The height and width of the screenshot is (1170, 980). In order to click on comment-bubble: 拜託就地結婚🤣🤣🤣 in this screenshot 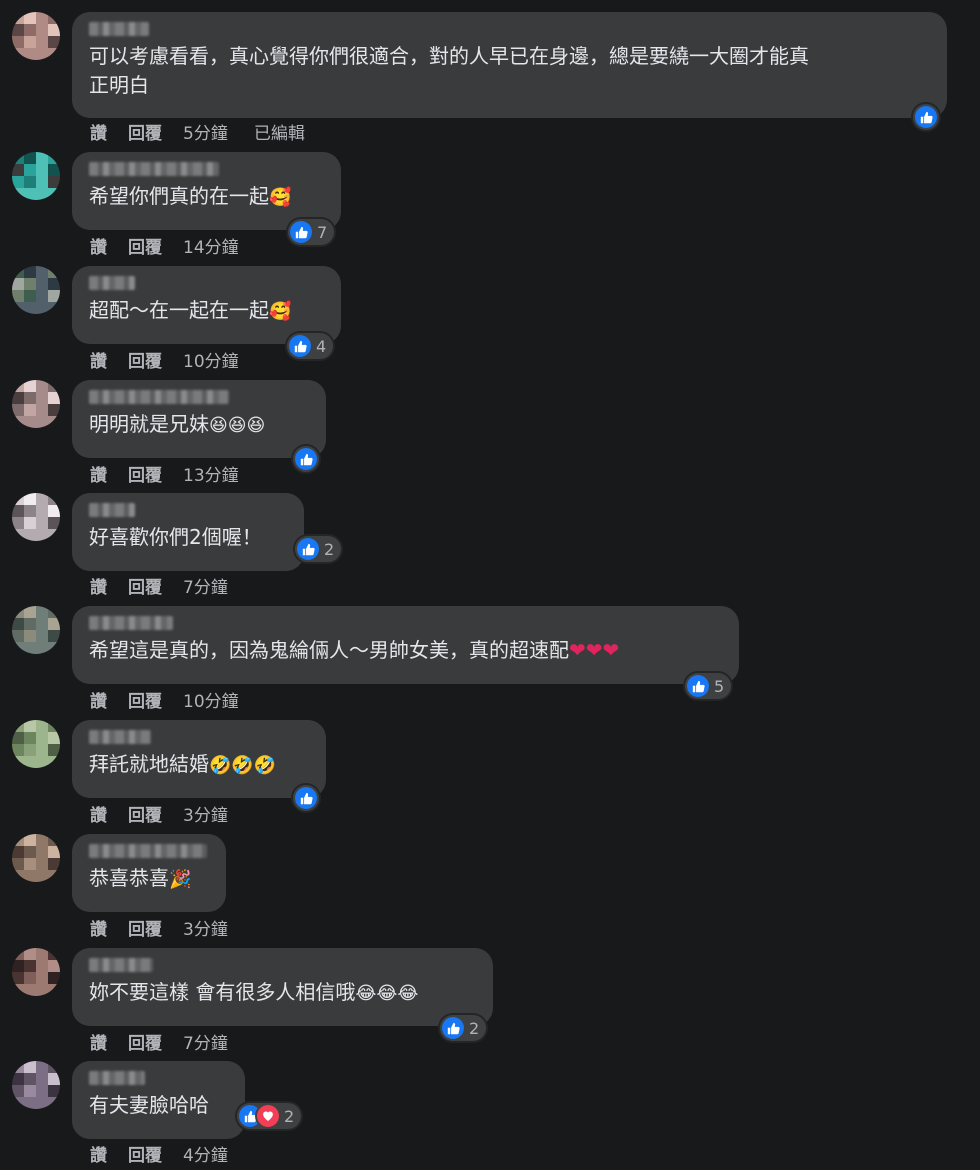, I will do `click(199, 759)`.